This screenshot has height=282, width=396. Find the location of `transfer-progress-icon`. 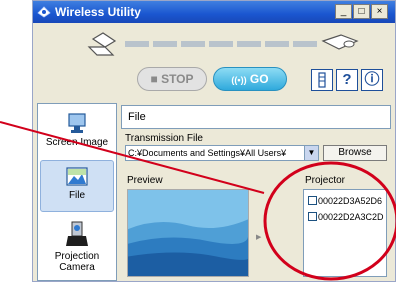

transfer-progress-icon is located at coordinates (221, 44).